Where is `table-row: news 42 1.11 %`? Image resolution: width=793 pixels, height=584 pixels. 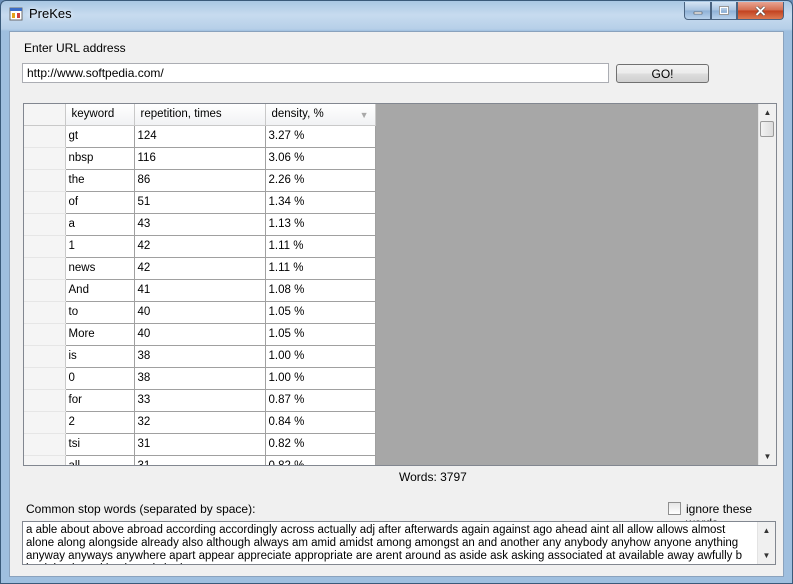
table-row: news 42 1.11 % is located at coordinates (200, 268).